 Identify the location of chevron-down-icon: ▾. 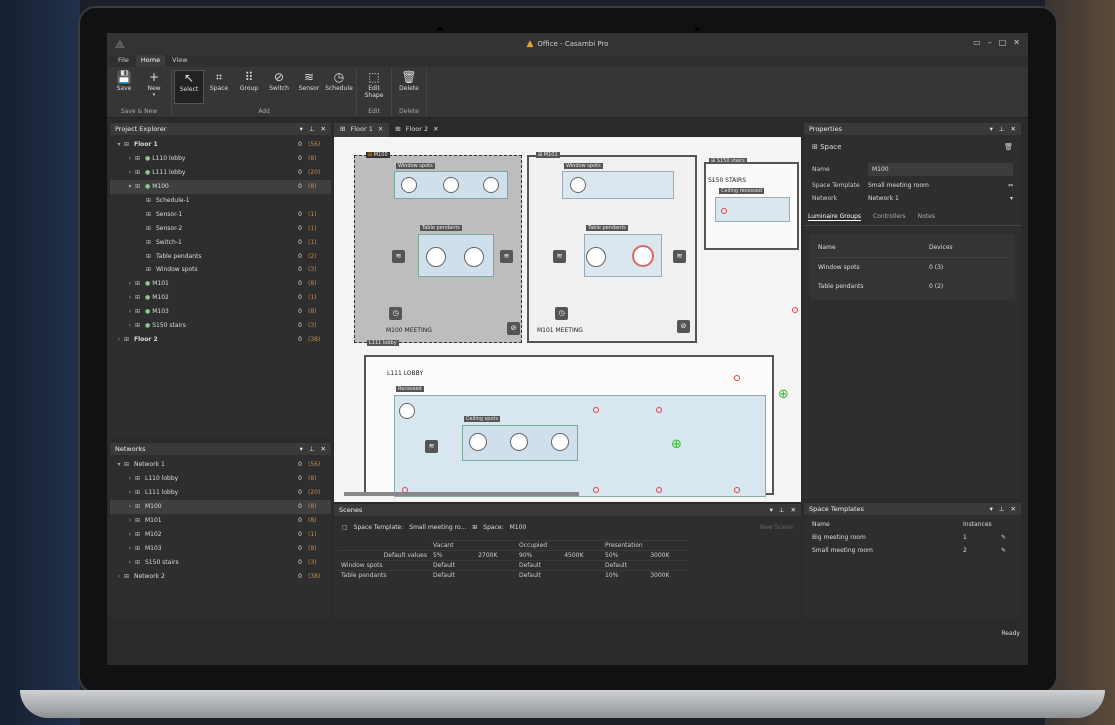
(1011, 198).